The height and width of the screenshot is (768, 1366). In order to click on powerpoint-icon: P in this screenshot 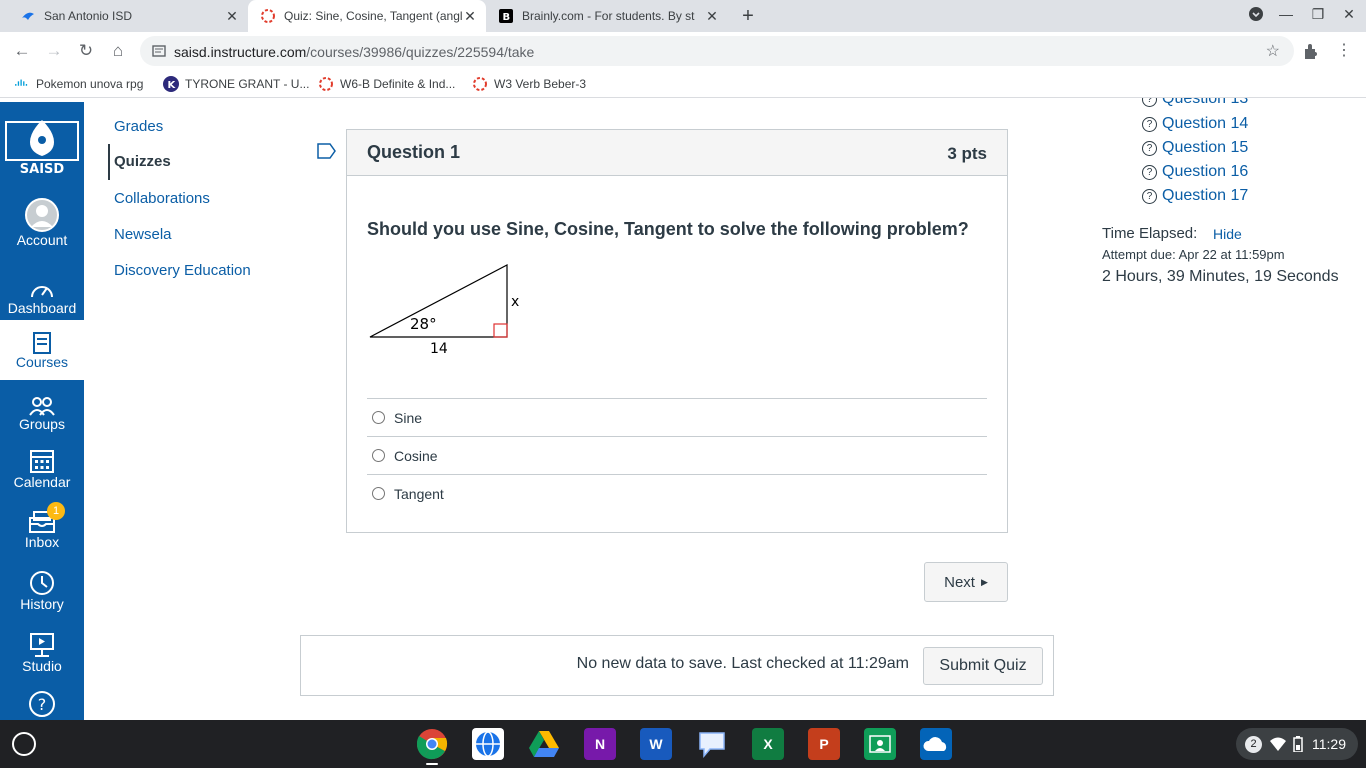, I will do `click(824, 744)`.